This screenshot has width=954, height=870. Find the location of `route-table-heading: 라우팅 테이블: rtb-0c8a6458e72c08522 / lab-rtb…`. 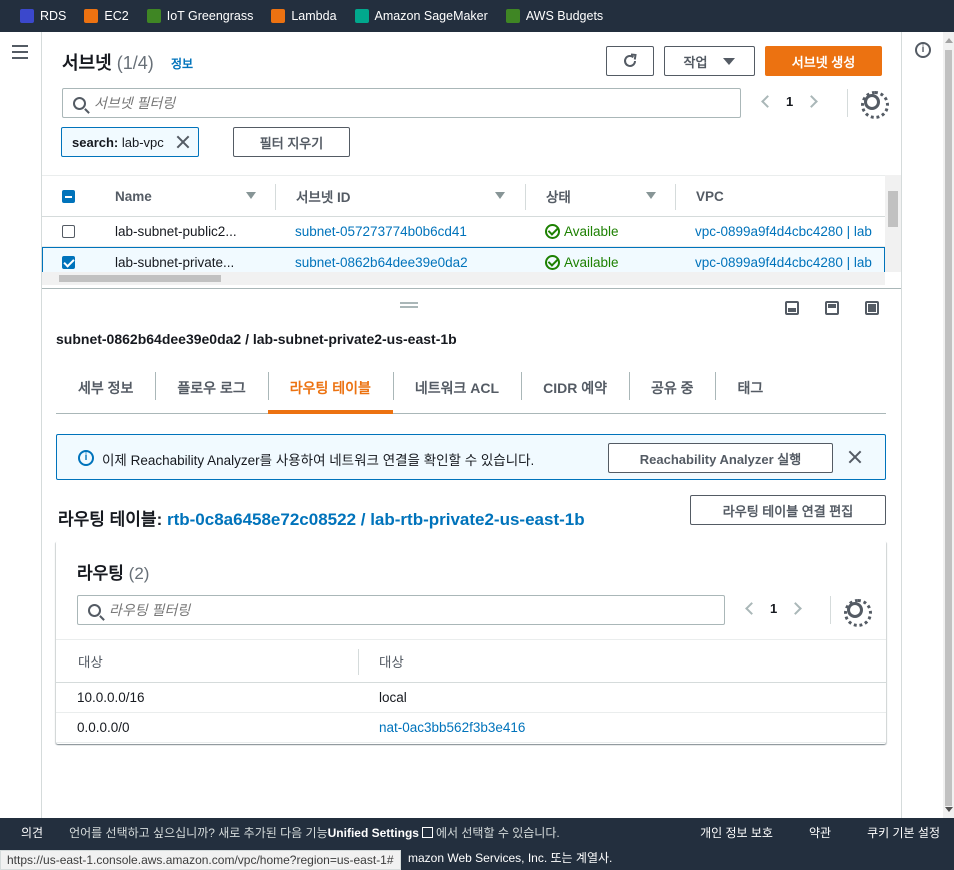

route-table-heading: 라우팅 테이블: rtb-0c8a6458e72c08522 / lab-rtb… is located at coordinates (321, 519).